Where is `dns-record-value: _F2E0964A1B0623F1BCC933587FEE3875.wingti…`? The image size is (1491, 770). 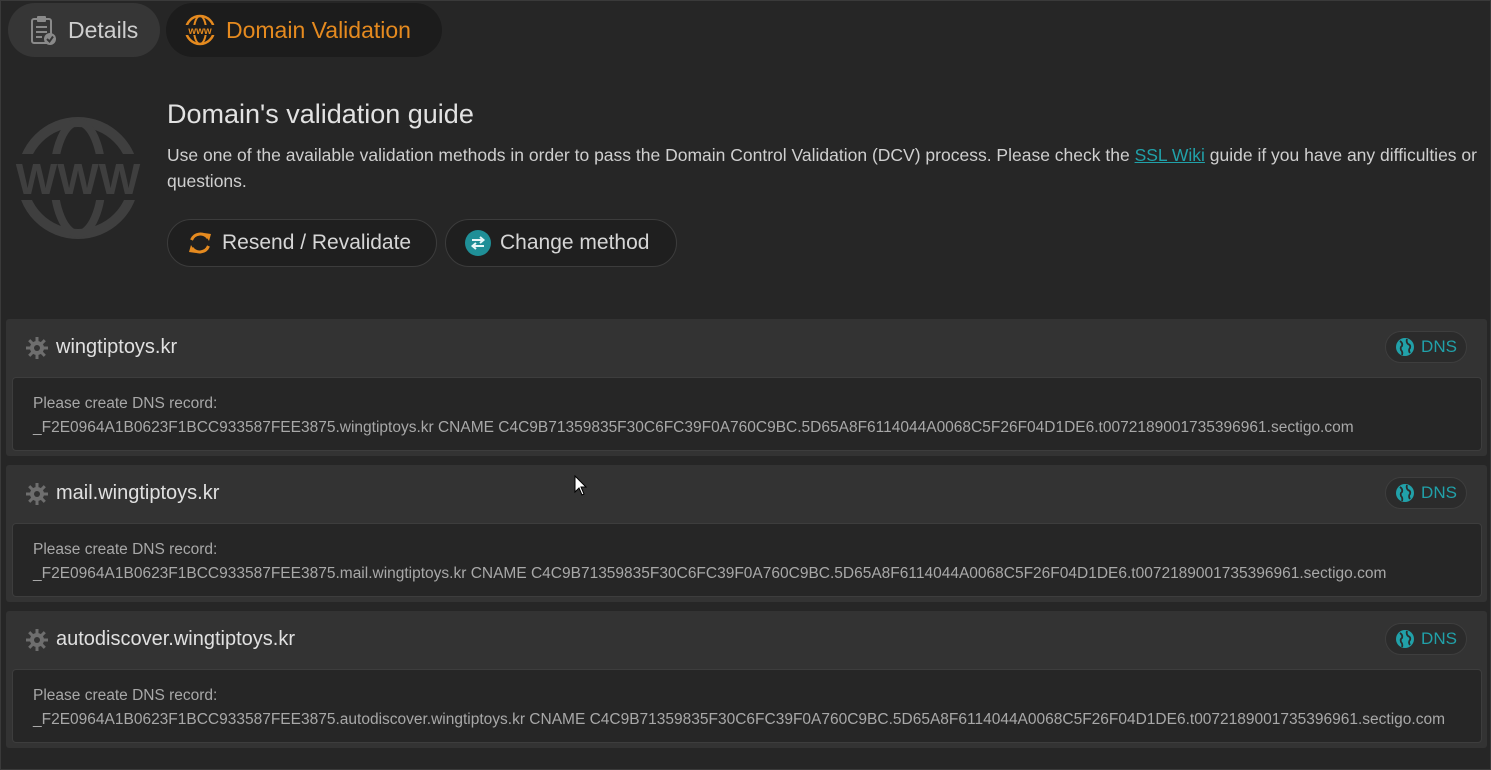 dns-record-value: _F2E0964A1B0623F1BCC933587FEE3875.wingti… is located at coordinates (747, 428).